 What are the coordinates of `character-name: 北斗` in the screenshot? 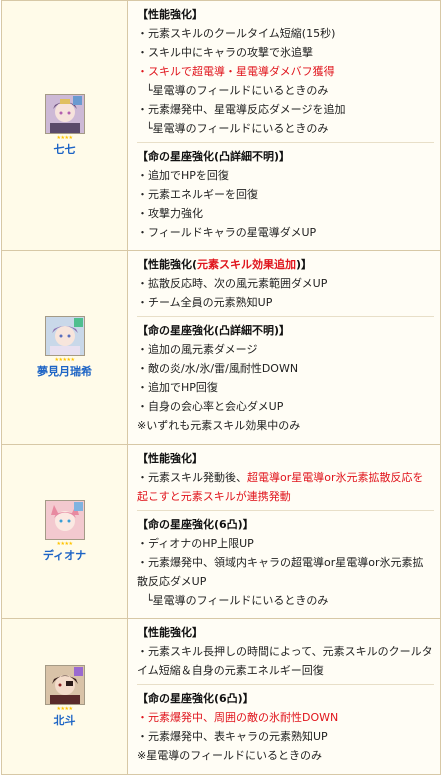 It's located at (64, 721).